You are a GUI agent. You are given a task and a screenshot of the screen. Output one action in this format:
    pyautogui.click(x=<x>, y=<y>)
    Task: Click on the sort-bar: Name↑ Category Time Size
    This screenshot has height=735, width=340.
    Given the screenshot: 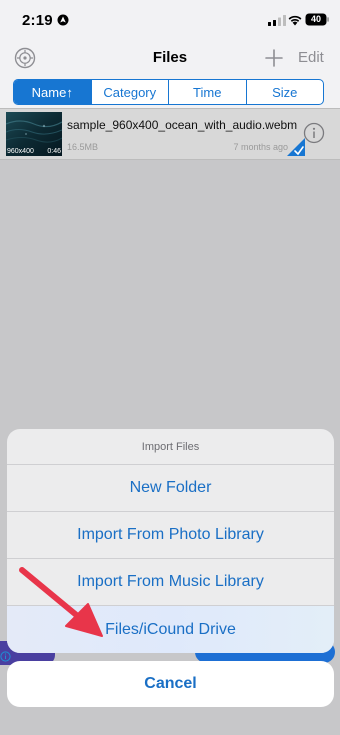 What is the action you would take?
    pyautogui.click(x=170, y=92)
    